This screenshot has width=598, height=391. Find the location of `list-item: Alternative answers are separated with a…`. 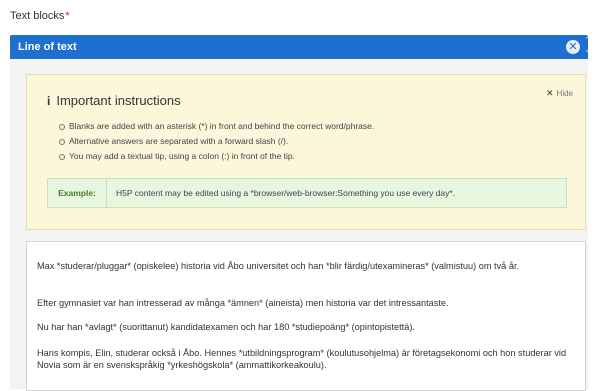

list-item: Alternative answers are separated with a… is located at coordinates (216, 141).